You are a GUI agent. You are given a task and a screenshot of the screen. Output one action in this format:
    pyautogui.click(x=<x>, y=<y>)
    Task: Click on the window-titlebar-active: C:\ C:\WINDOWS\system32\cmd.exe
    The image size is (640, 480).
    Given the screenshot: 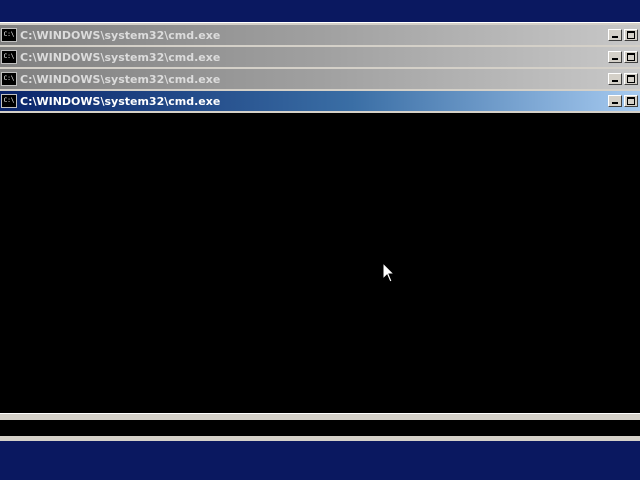 What is the action you would take?
    pyautogui.click(x=320, y=101)
    